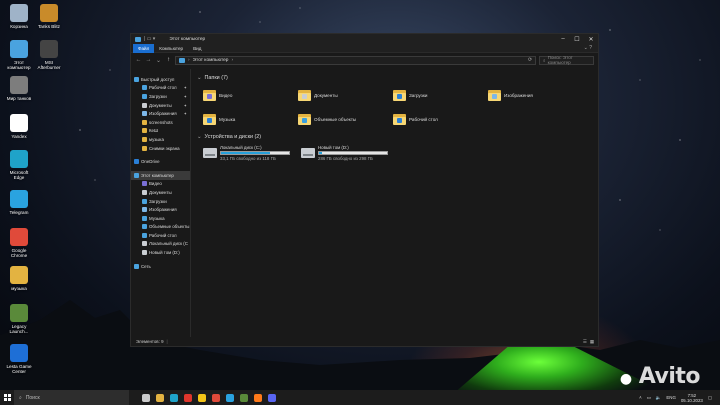  Describe the element at coordinates (149, 39) in the screenshot. I see `quick-access-toolbar: | ▭ ▾` at that location.